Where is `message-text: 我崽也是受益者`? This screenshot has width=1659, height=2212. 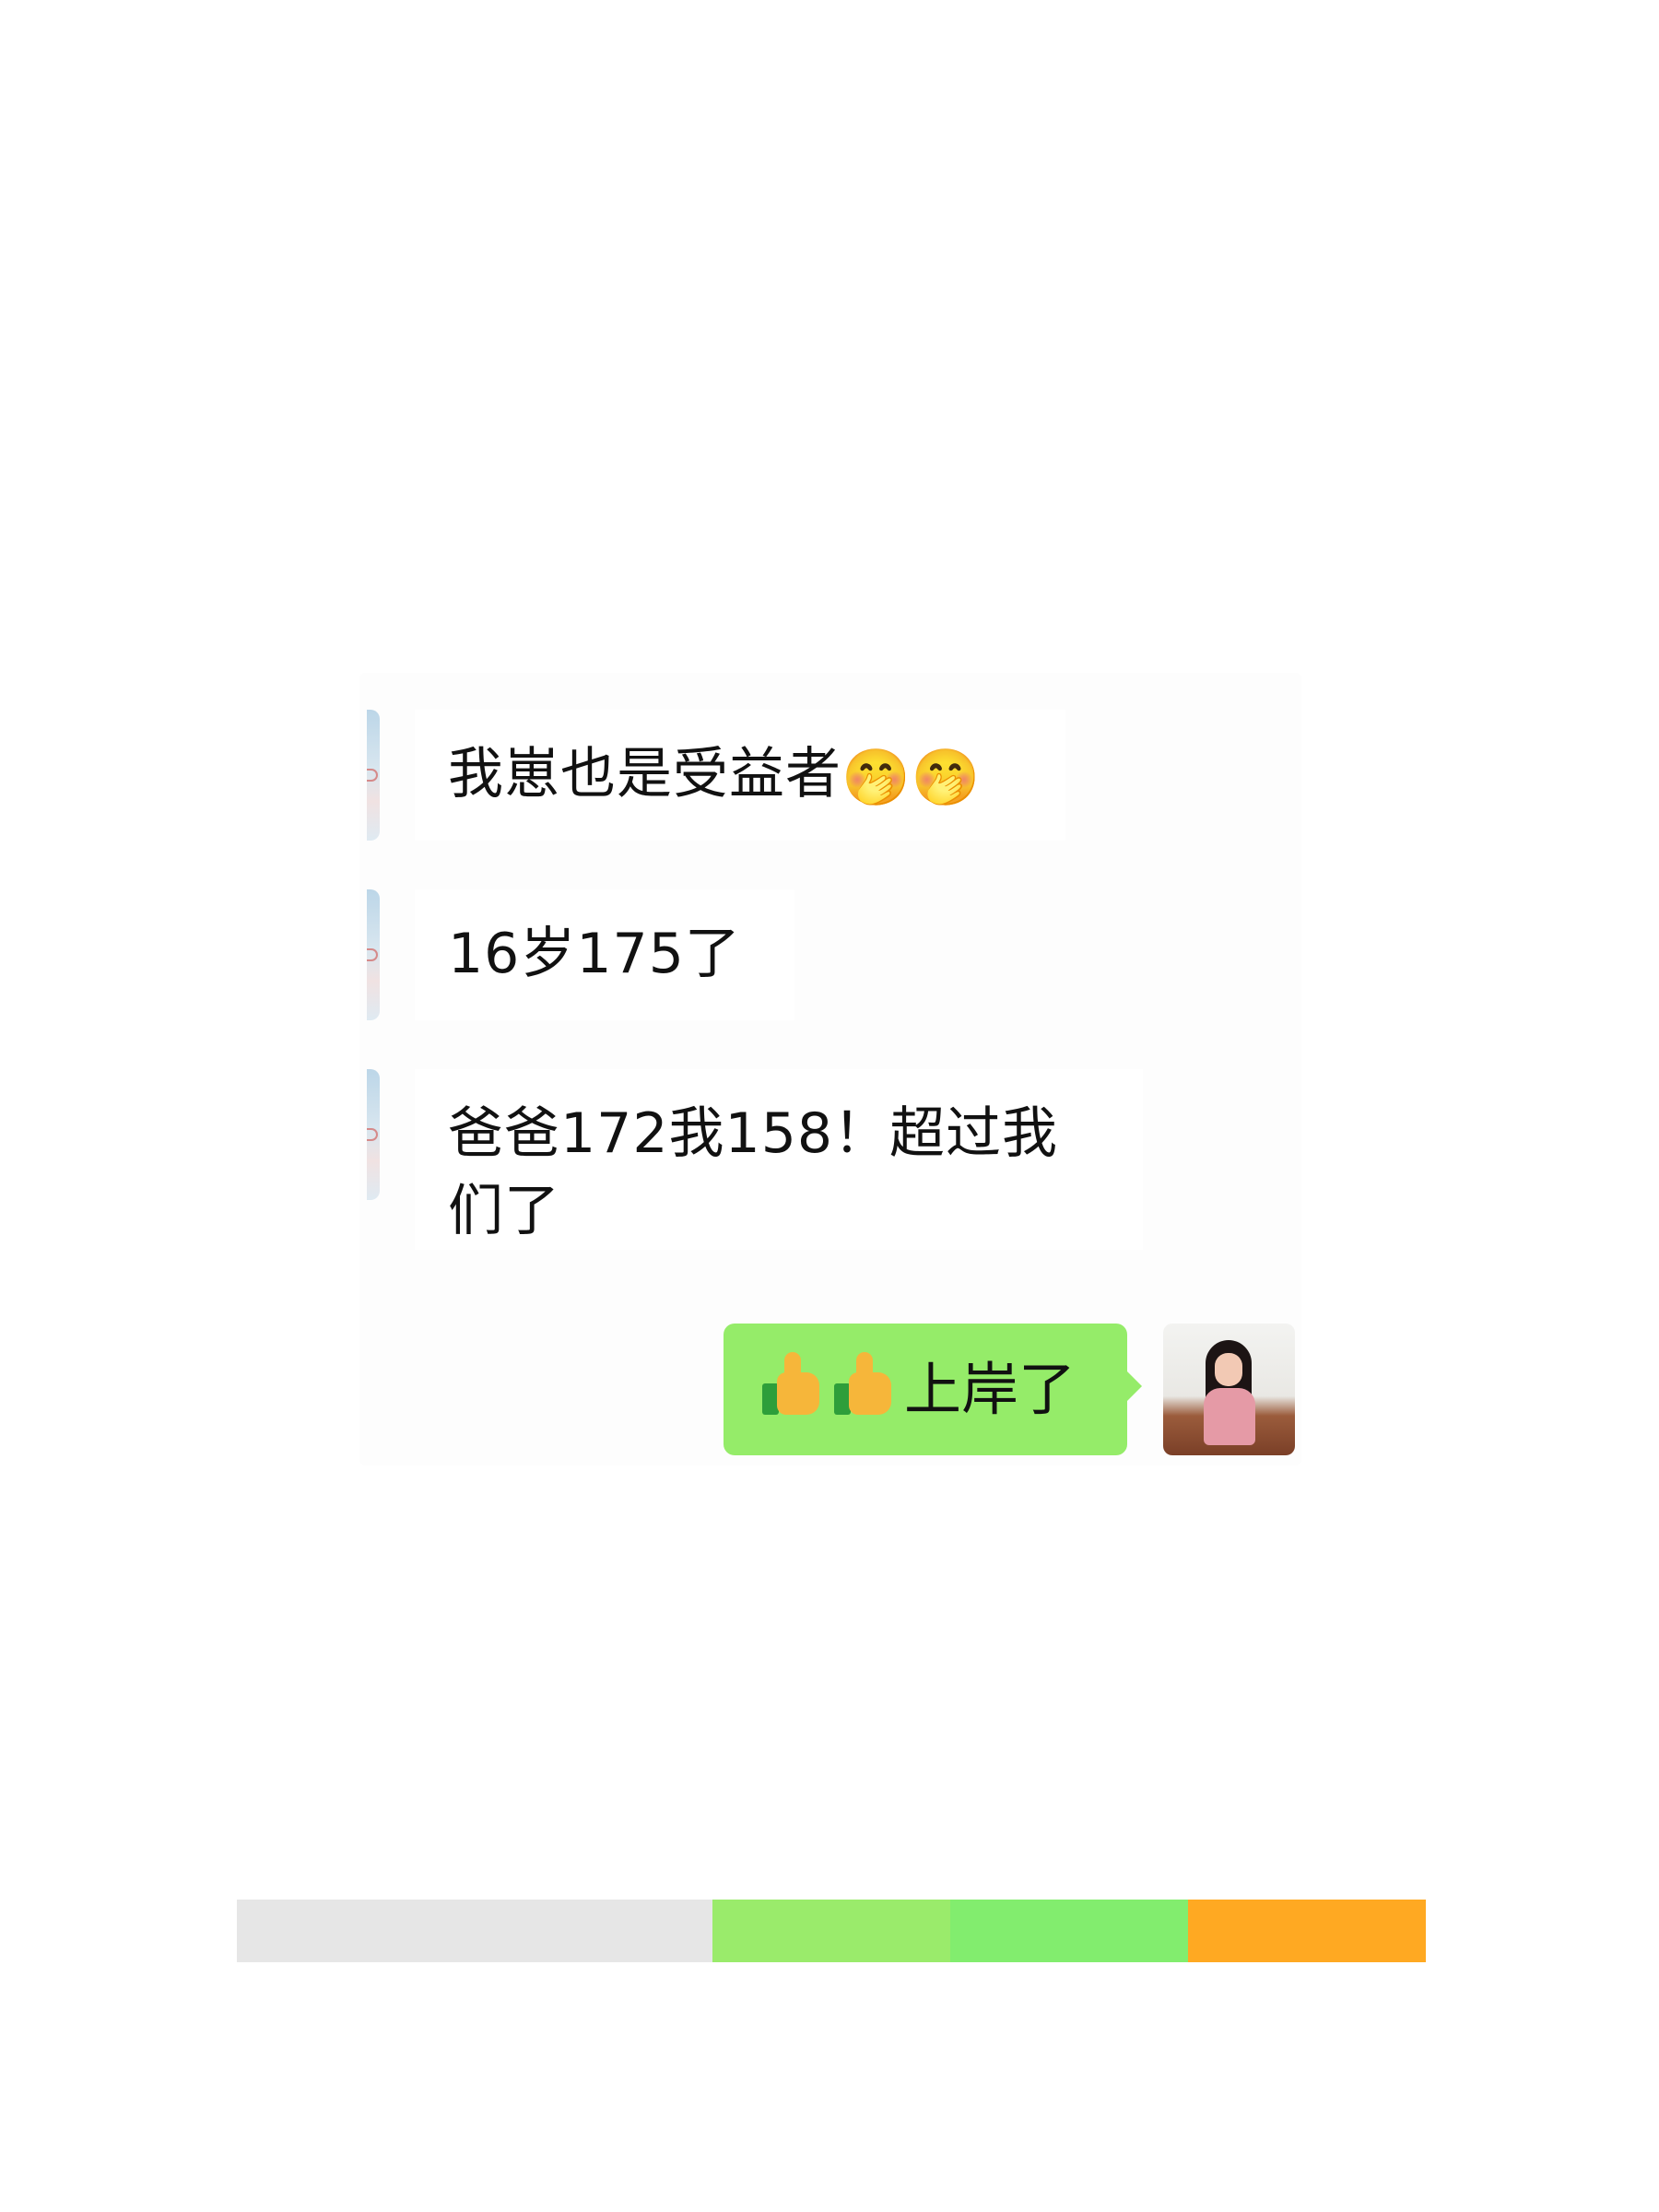
message-text: 我崽也是受益者 is located at coordinates (644, 774).